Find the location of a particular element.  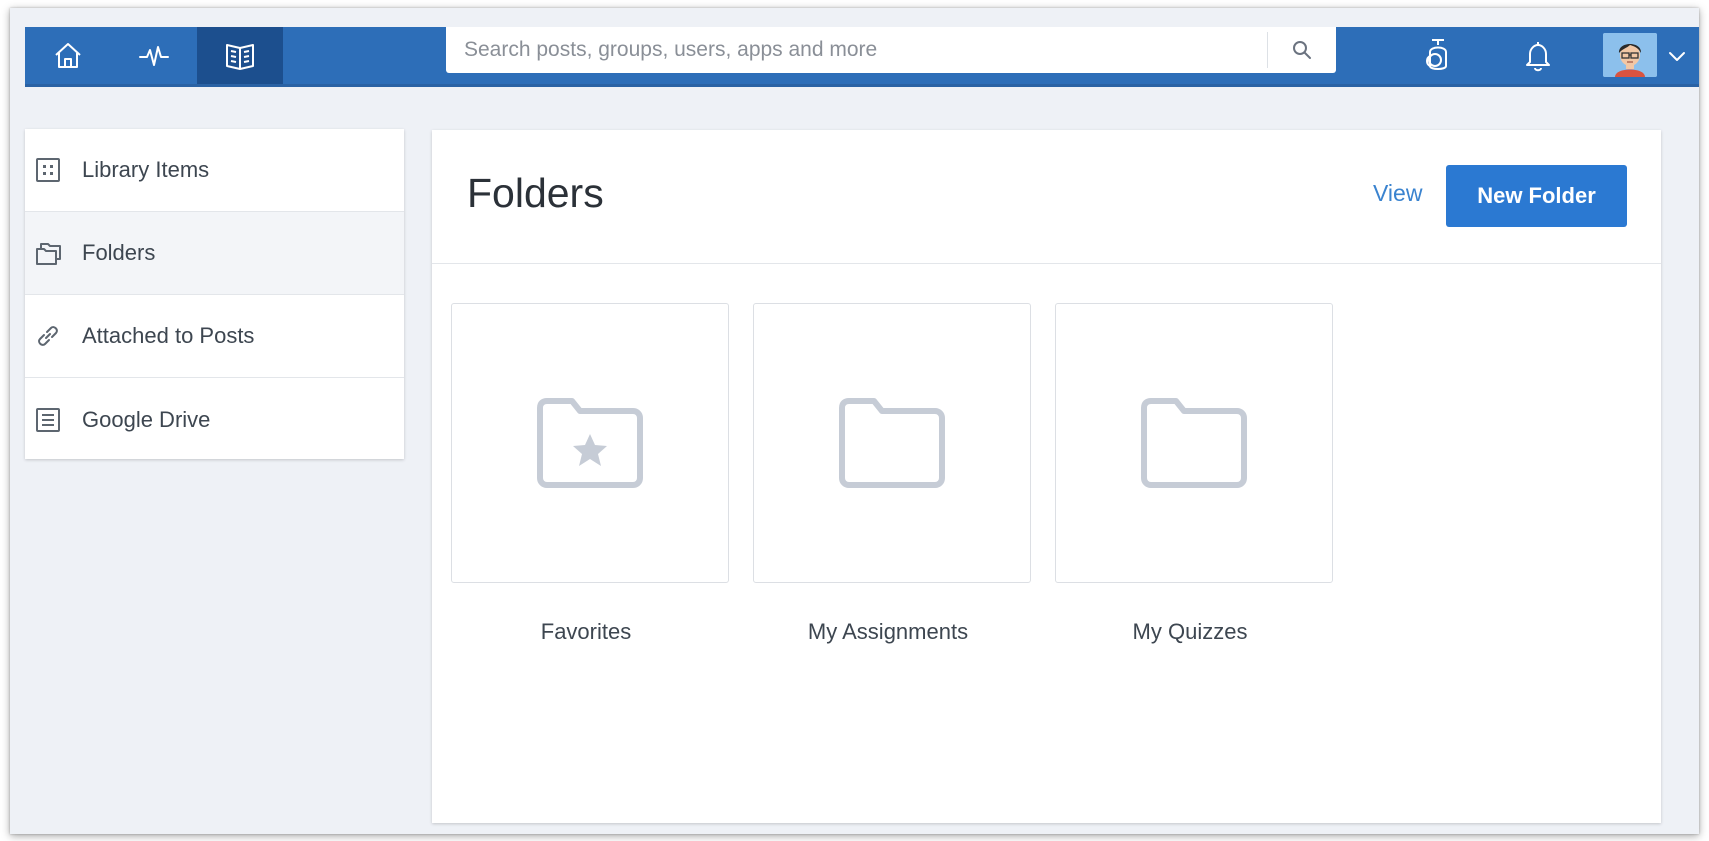

backpack-button is located at coordinates (1438, 55).